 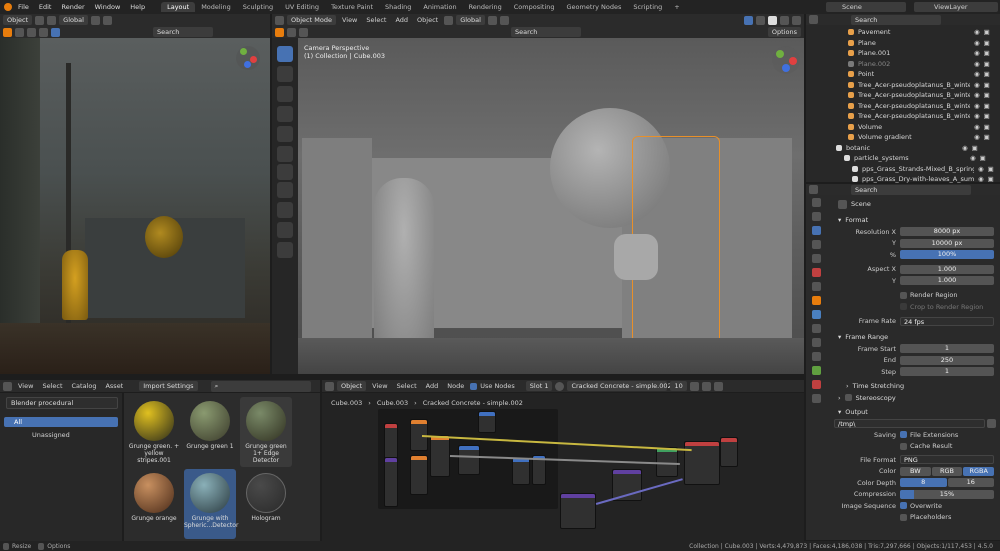 I want to click on resolution-y-field: 10000 px, so click(x=947, y=243).